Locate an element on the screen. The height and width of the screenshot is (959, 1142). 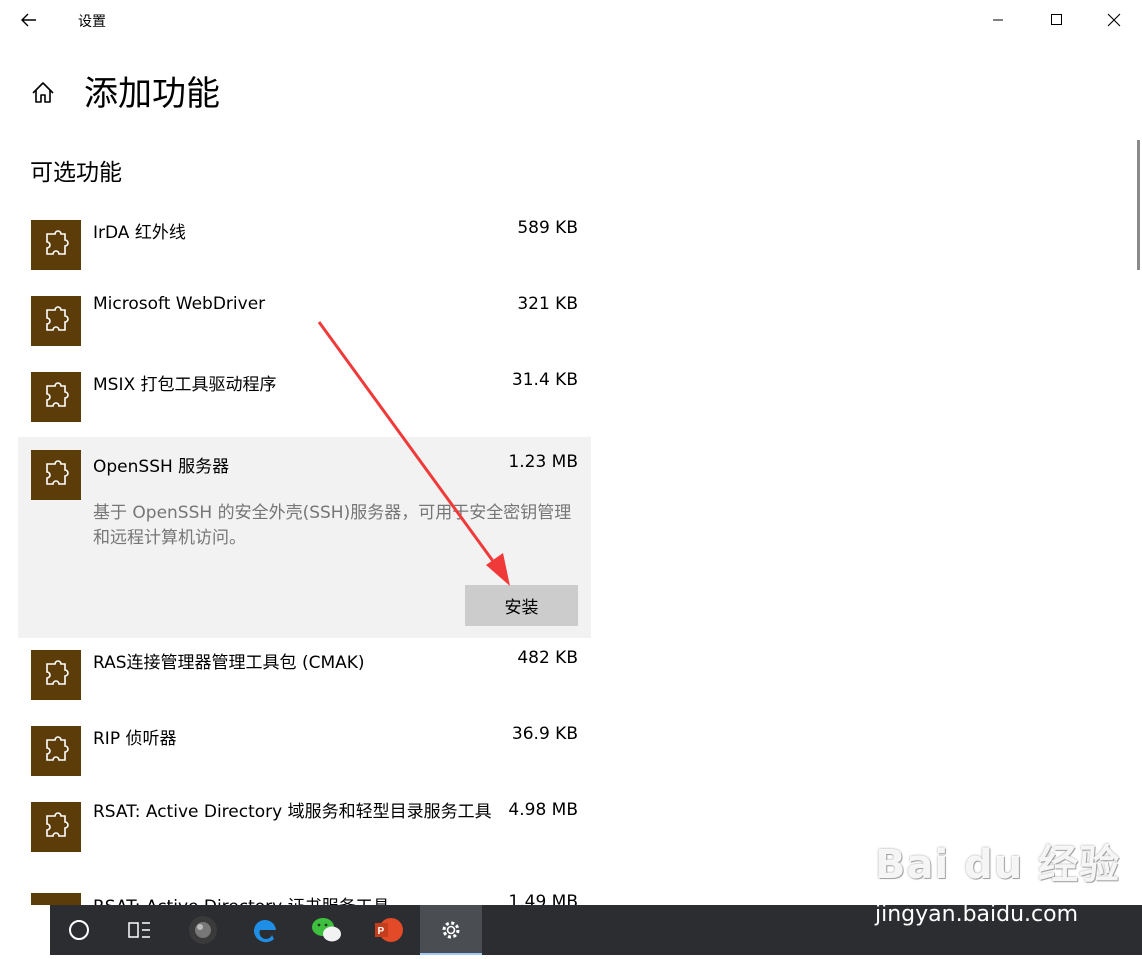
edge-icon is located at coordinates (264, 931).